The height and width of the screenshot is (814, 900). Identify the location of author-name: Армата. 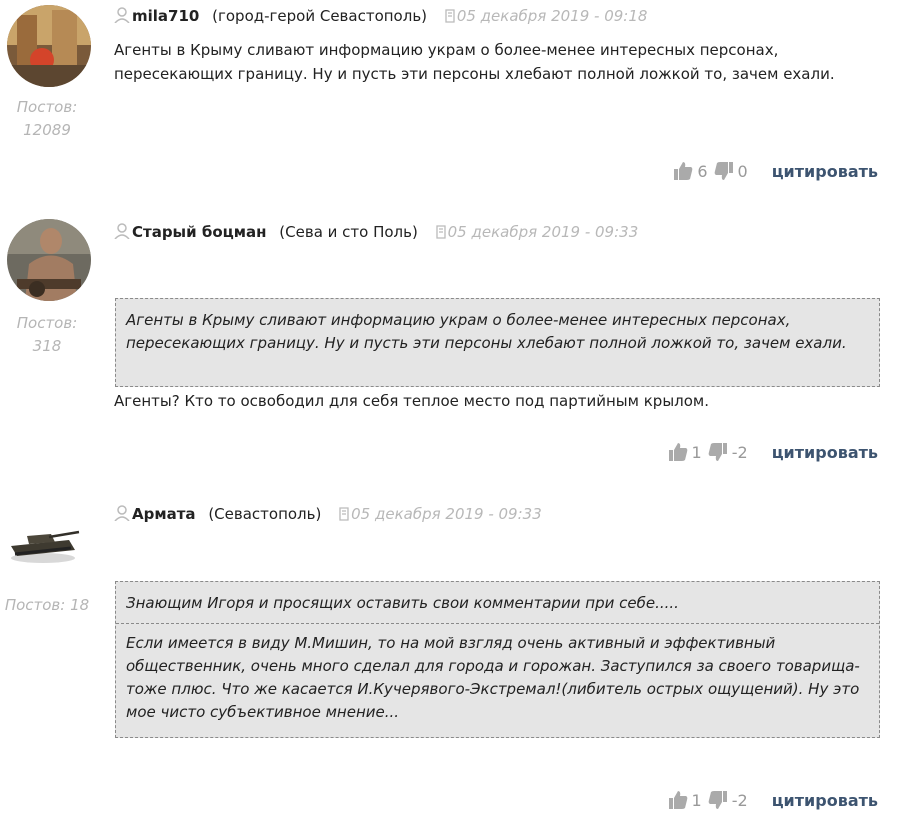
(164, 514).